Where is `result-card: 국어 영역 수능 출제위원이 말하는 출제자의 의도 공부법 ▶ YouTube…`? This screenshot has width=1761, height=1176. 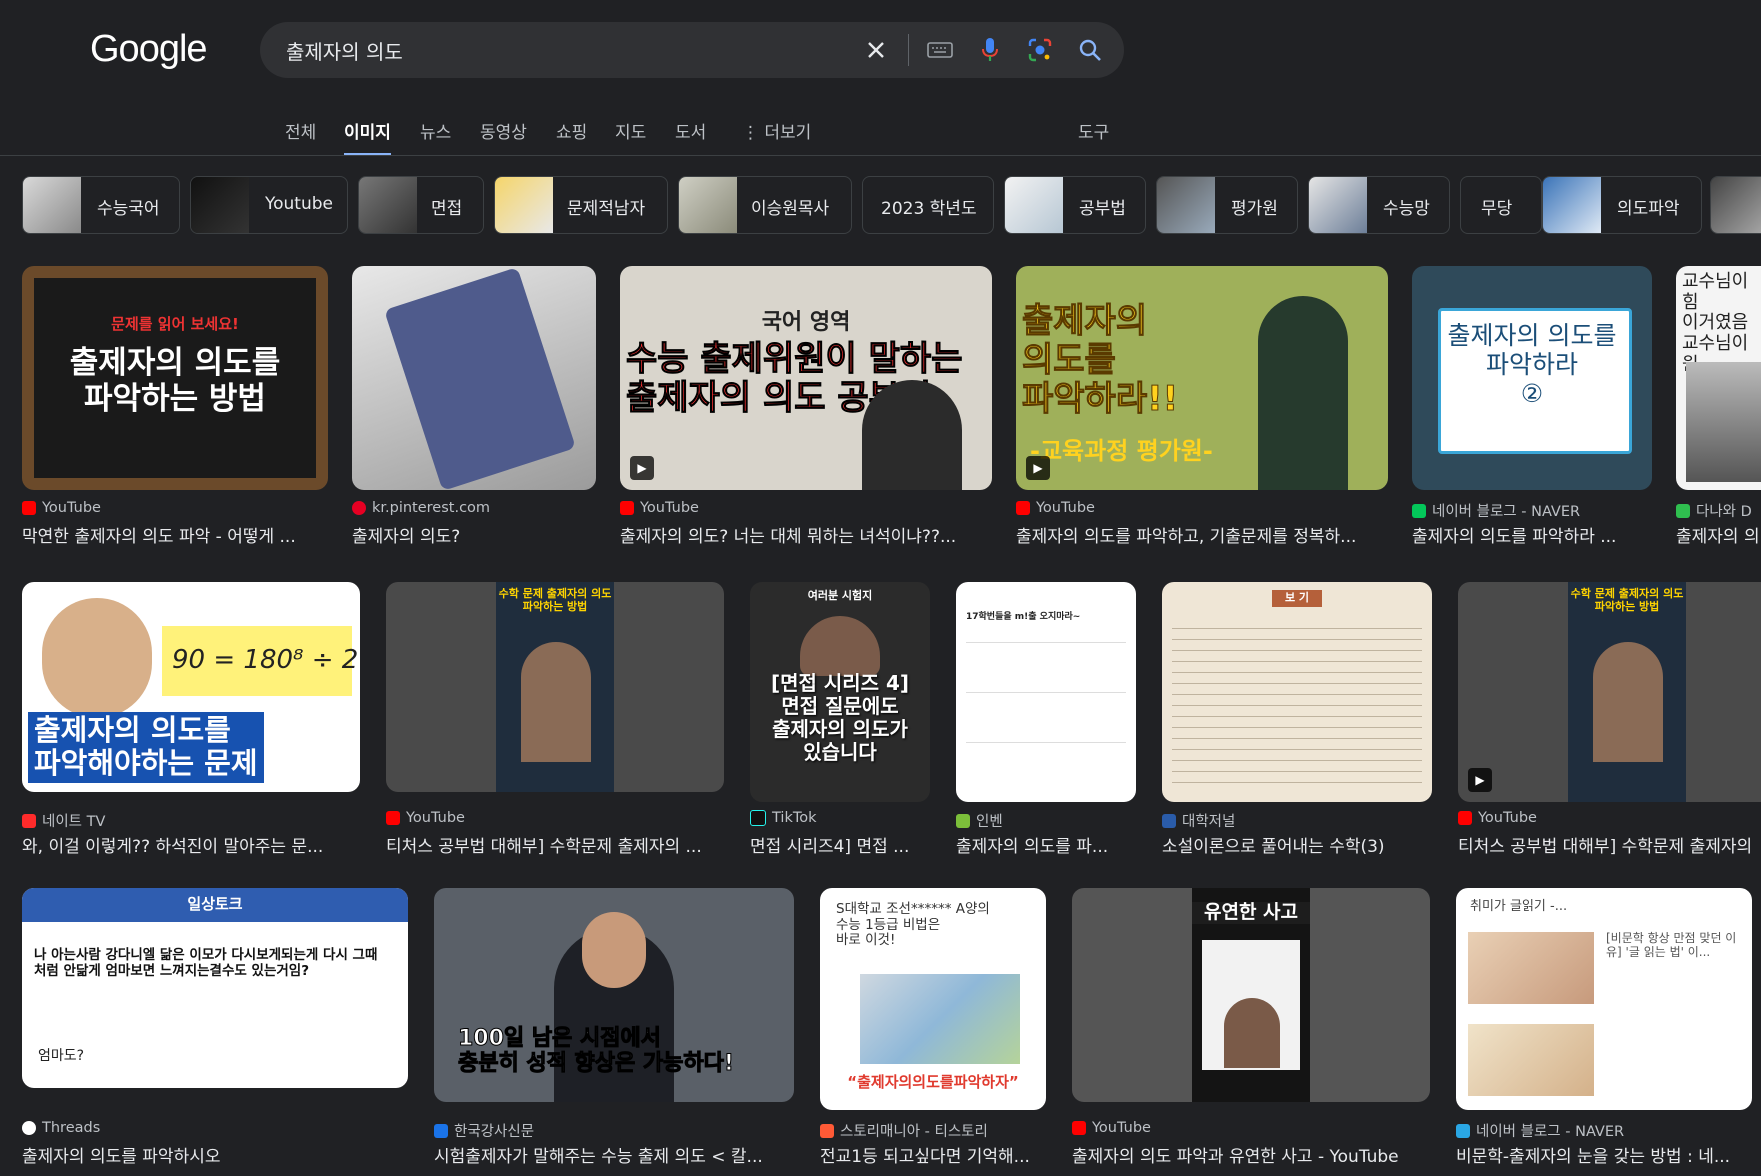 result-card: 국어 영역 수능 출제위원이 말하는 출제자의 의도 공부법 ▶ YouTube… is located at coordinates (806, 406).